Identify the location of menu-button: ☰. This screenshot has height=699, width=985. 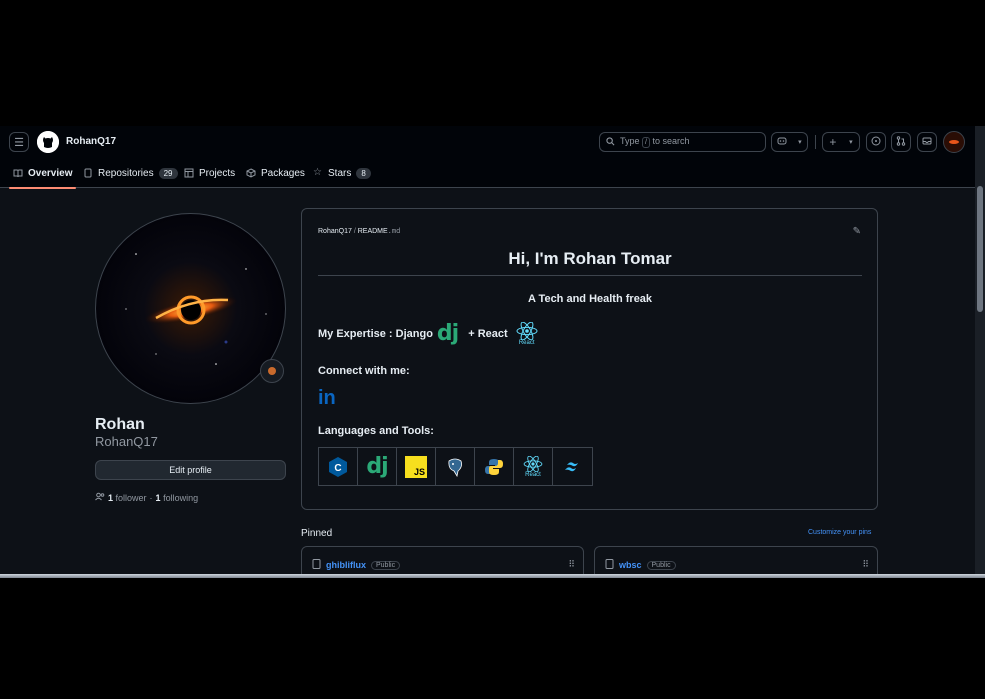
(19, 142).